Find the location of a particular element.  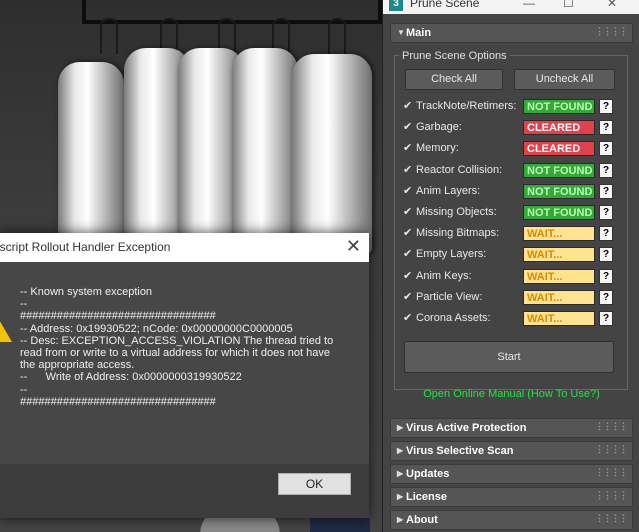

maximize-icon: ☐ is located at coordinates (568, 5).